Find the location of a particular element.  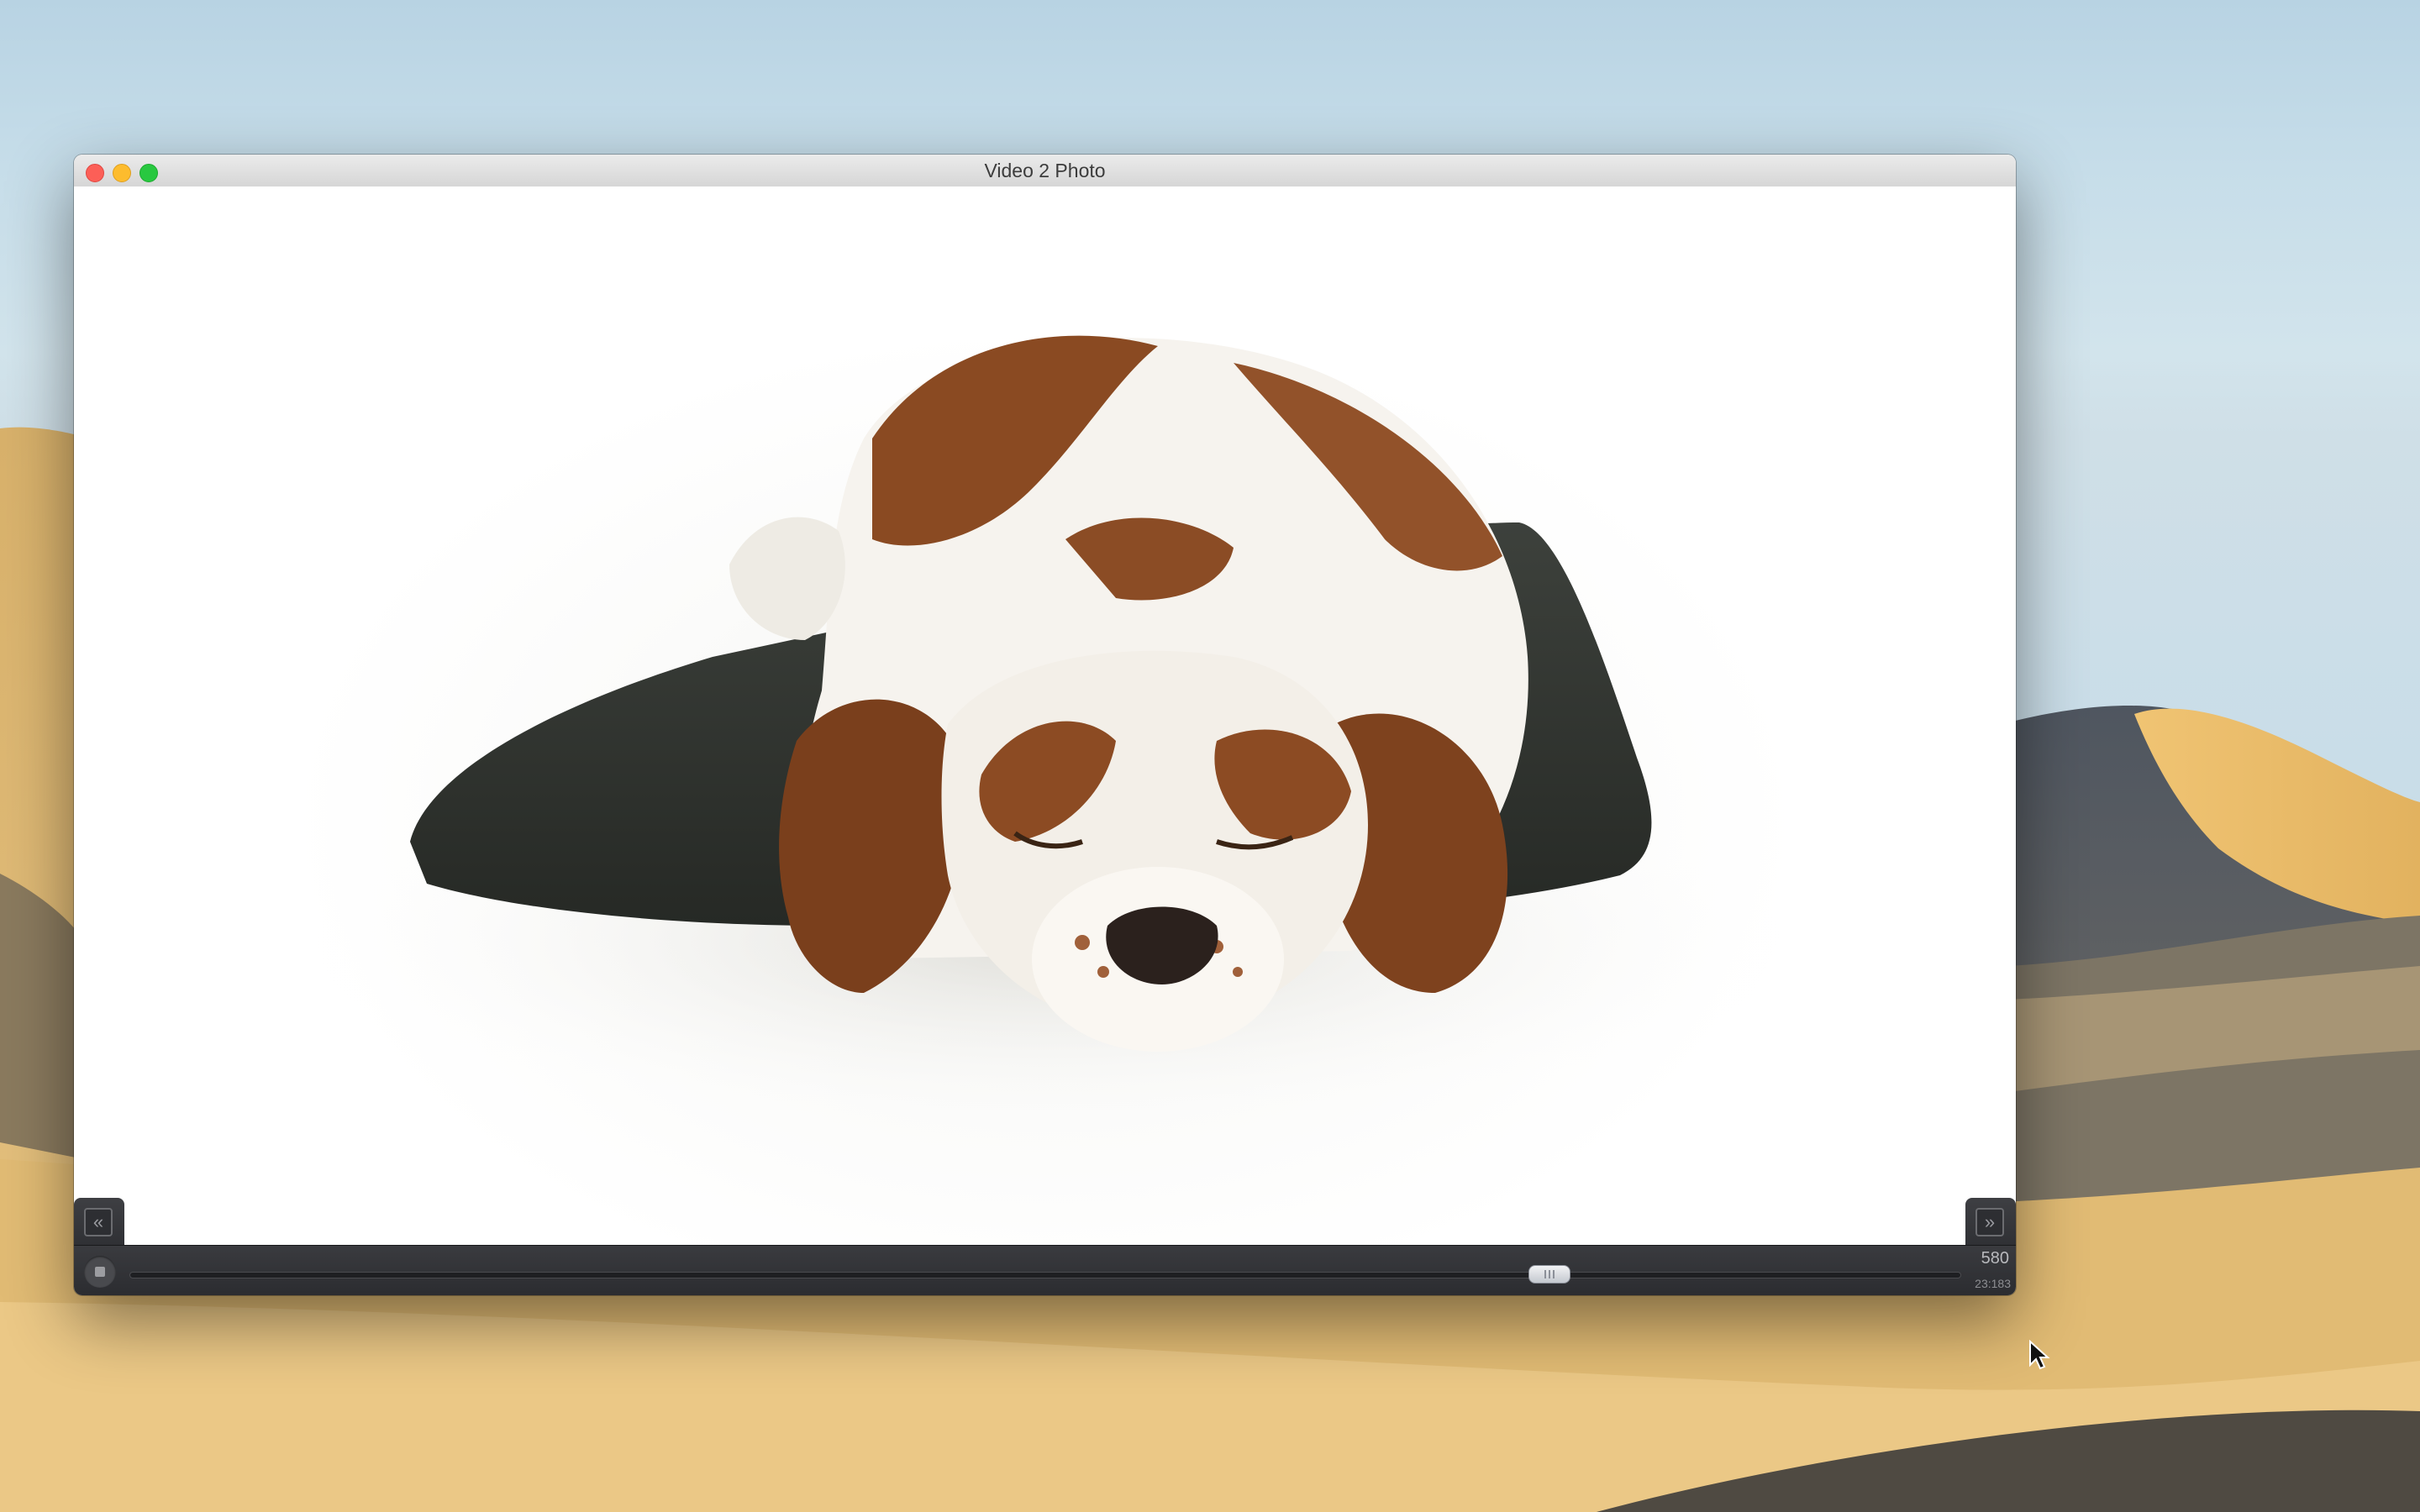

next-frame-tab: » is located at coordinates (1990, 1222).